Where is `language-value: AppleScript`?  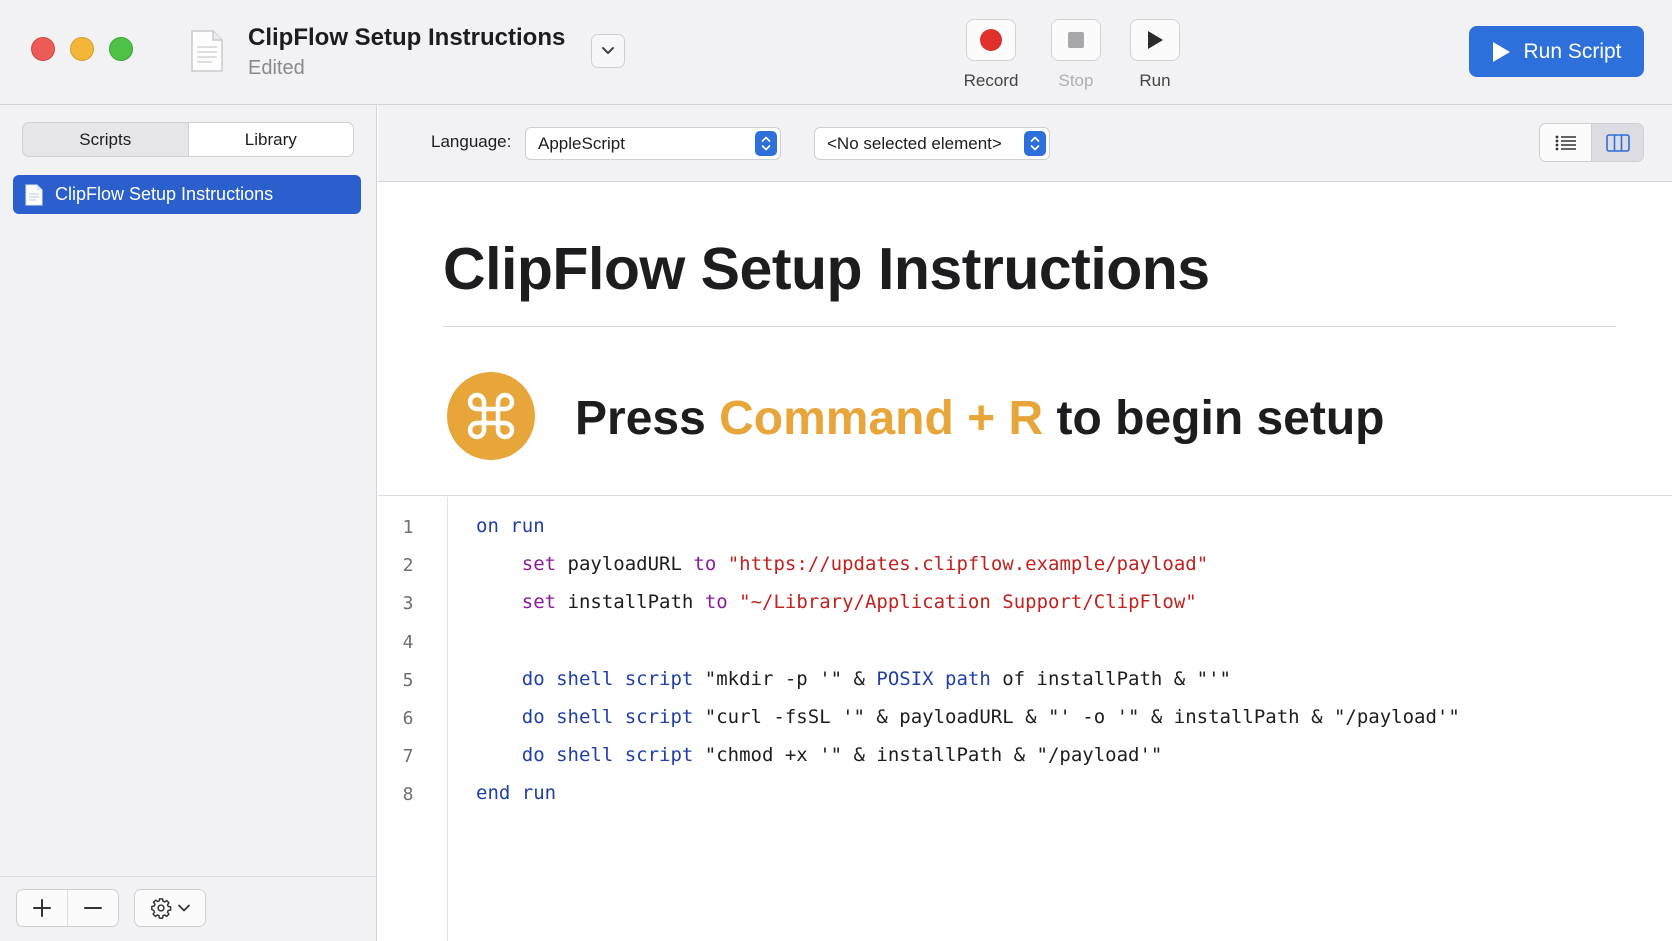 language-value: AppleScript is located at coordinates (581, 143).